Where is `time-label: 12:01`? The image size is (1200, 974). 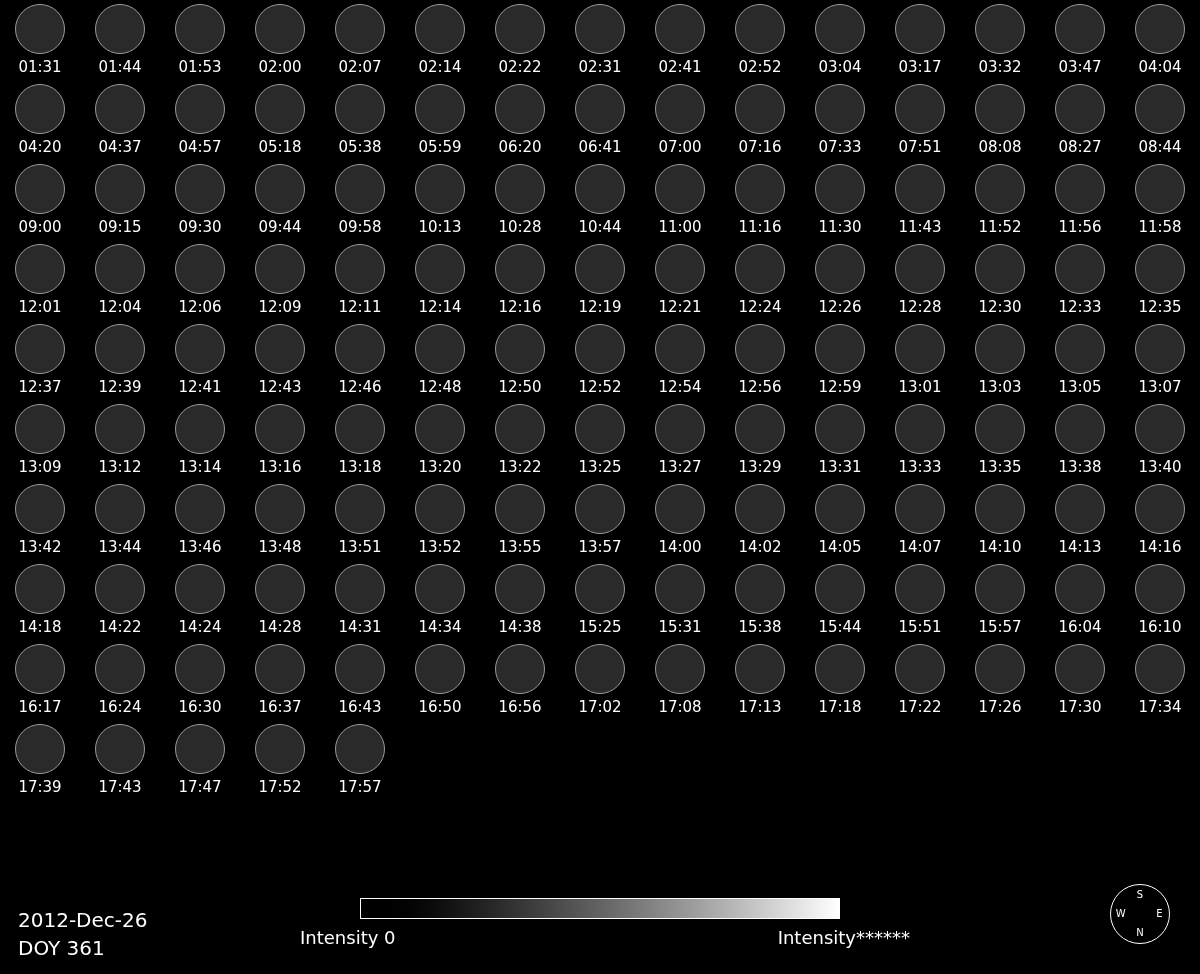 time-label: 12:01 is located at coordinates (40, 307).